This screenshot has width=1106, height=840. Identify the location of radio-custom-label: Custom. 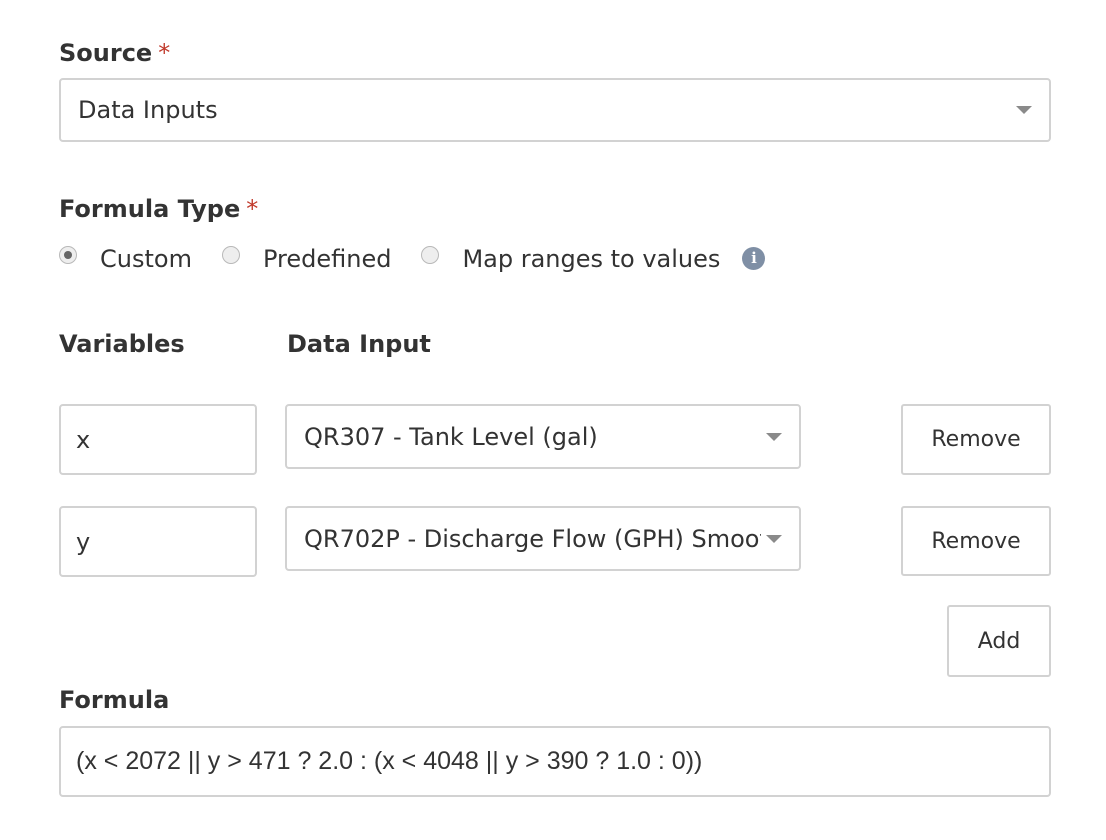
(146, 259).